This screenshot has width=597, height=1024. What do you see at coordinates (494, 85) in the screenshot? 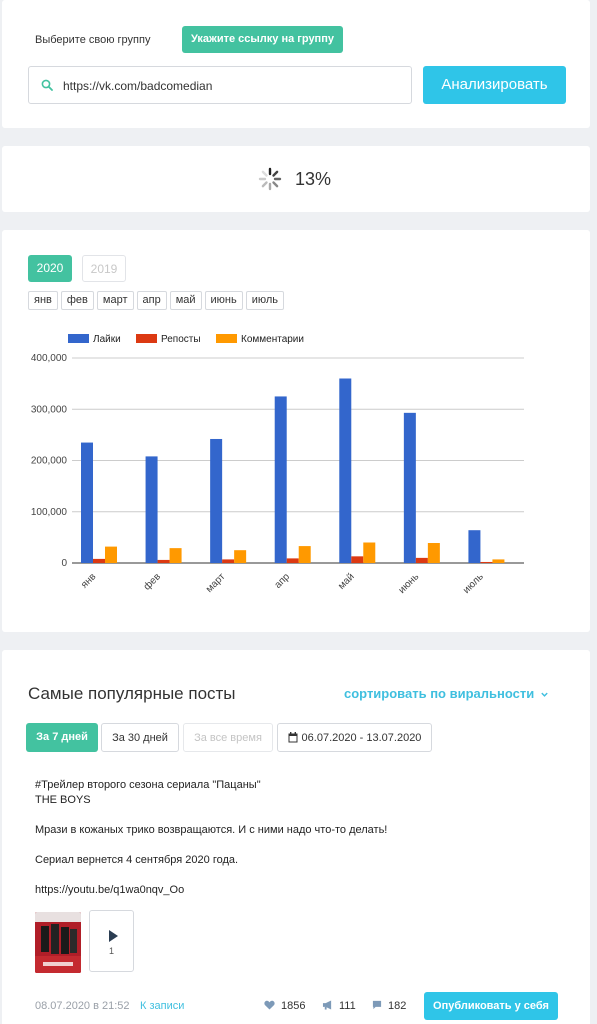
I see `analyze-button: Анализировать` at bounding box center [494, 85].